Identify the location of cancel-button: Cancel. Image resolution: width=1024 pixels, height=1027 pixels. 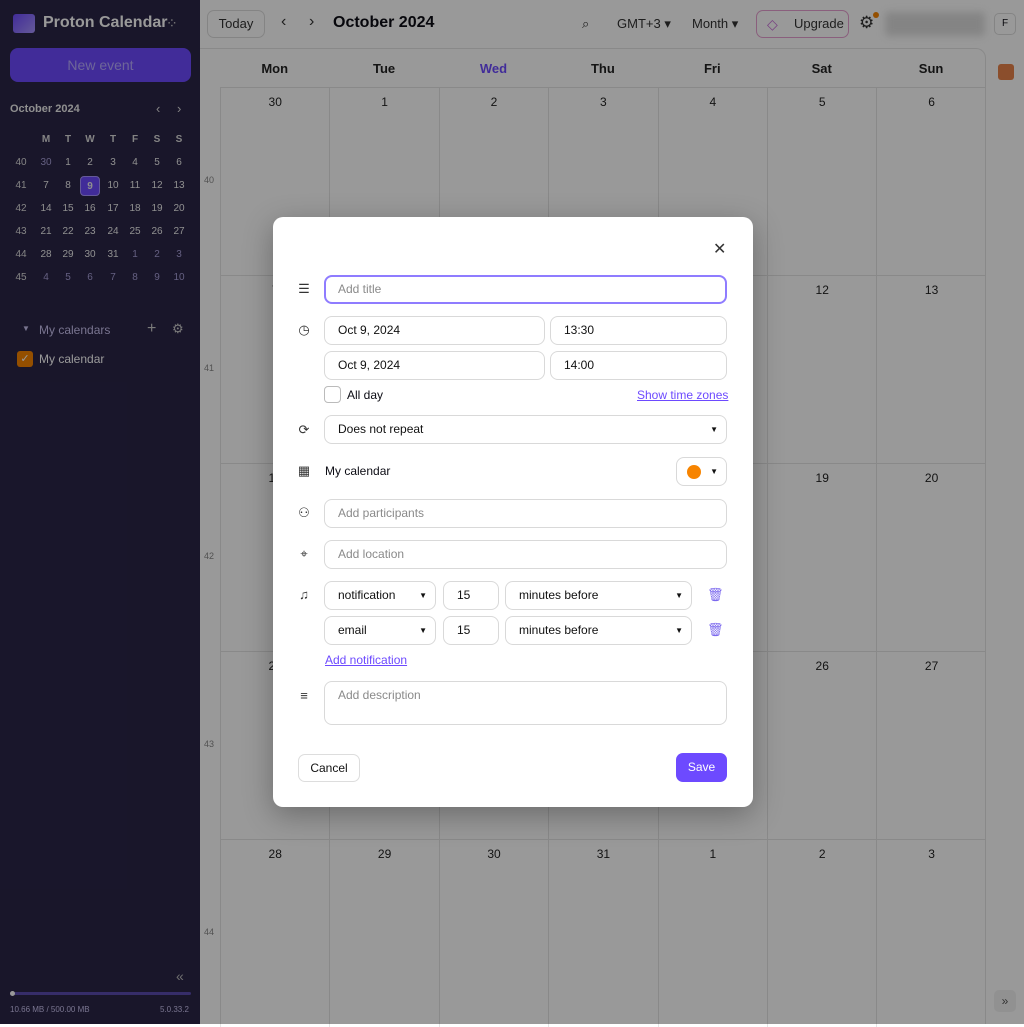
(329, 768).